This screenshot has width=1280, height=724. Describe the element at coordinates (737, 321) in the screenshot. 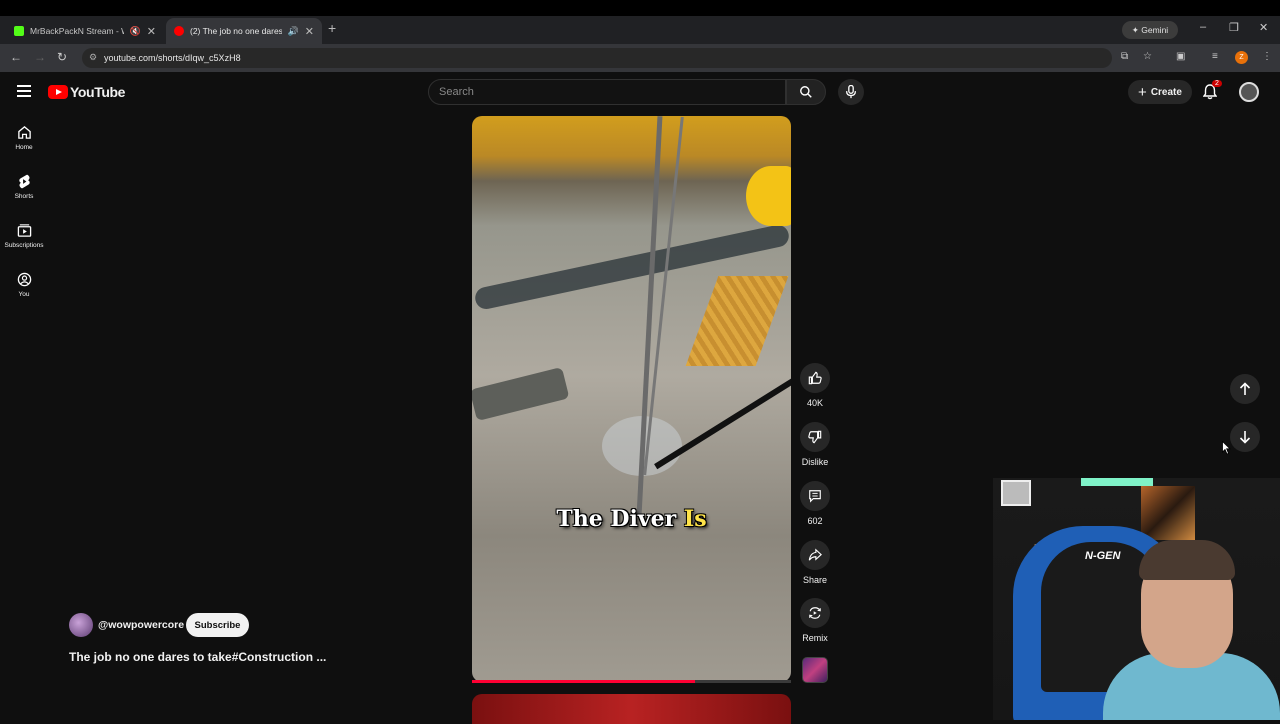

I see `video-scene-grate` at that location.